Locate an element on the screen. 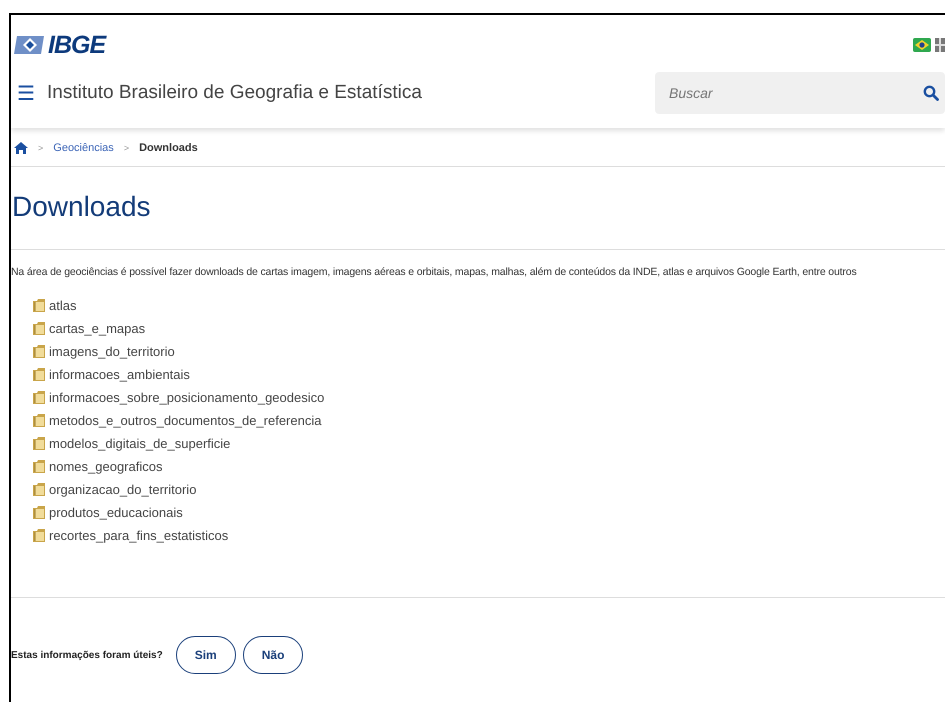 The width and height of the screenshot is (945, 702). menu-icon: ☰ is located at coordinates (26, 93).